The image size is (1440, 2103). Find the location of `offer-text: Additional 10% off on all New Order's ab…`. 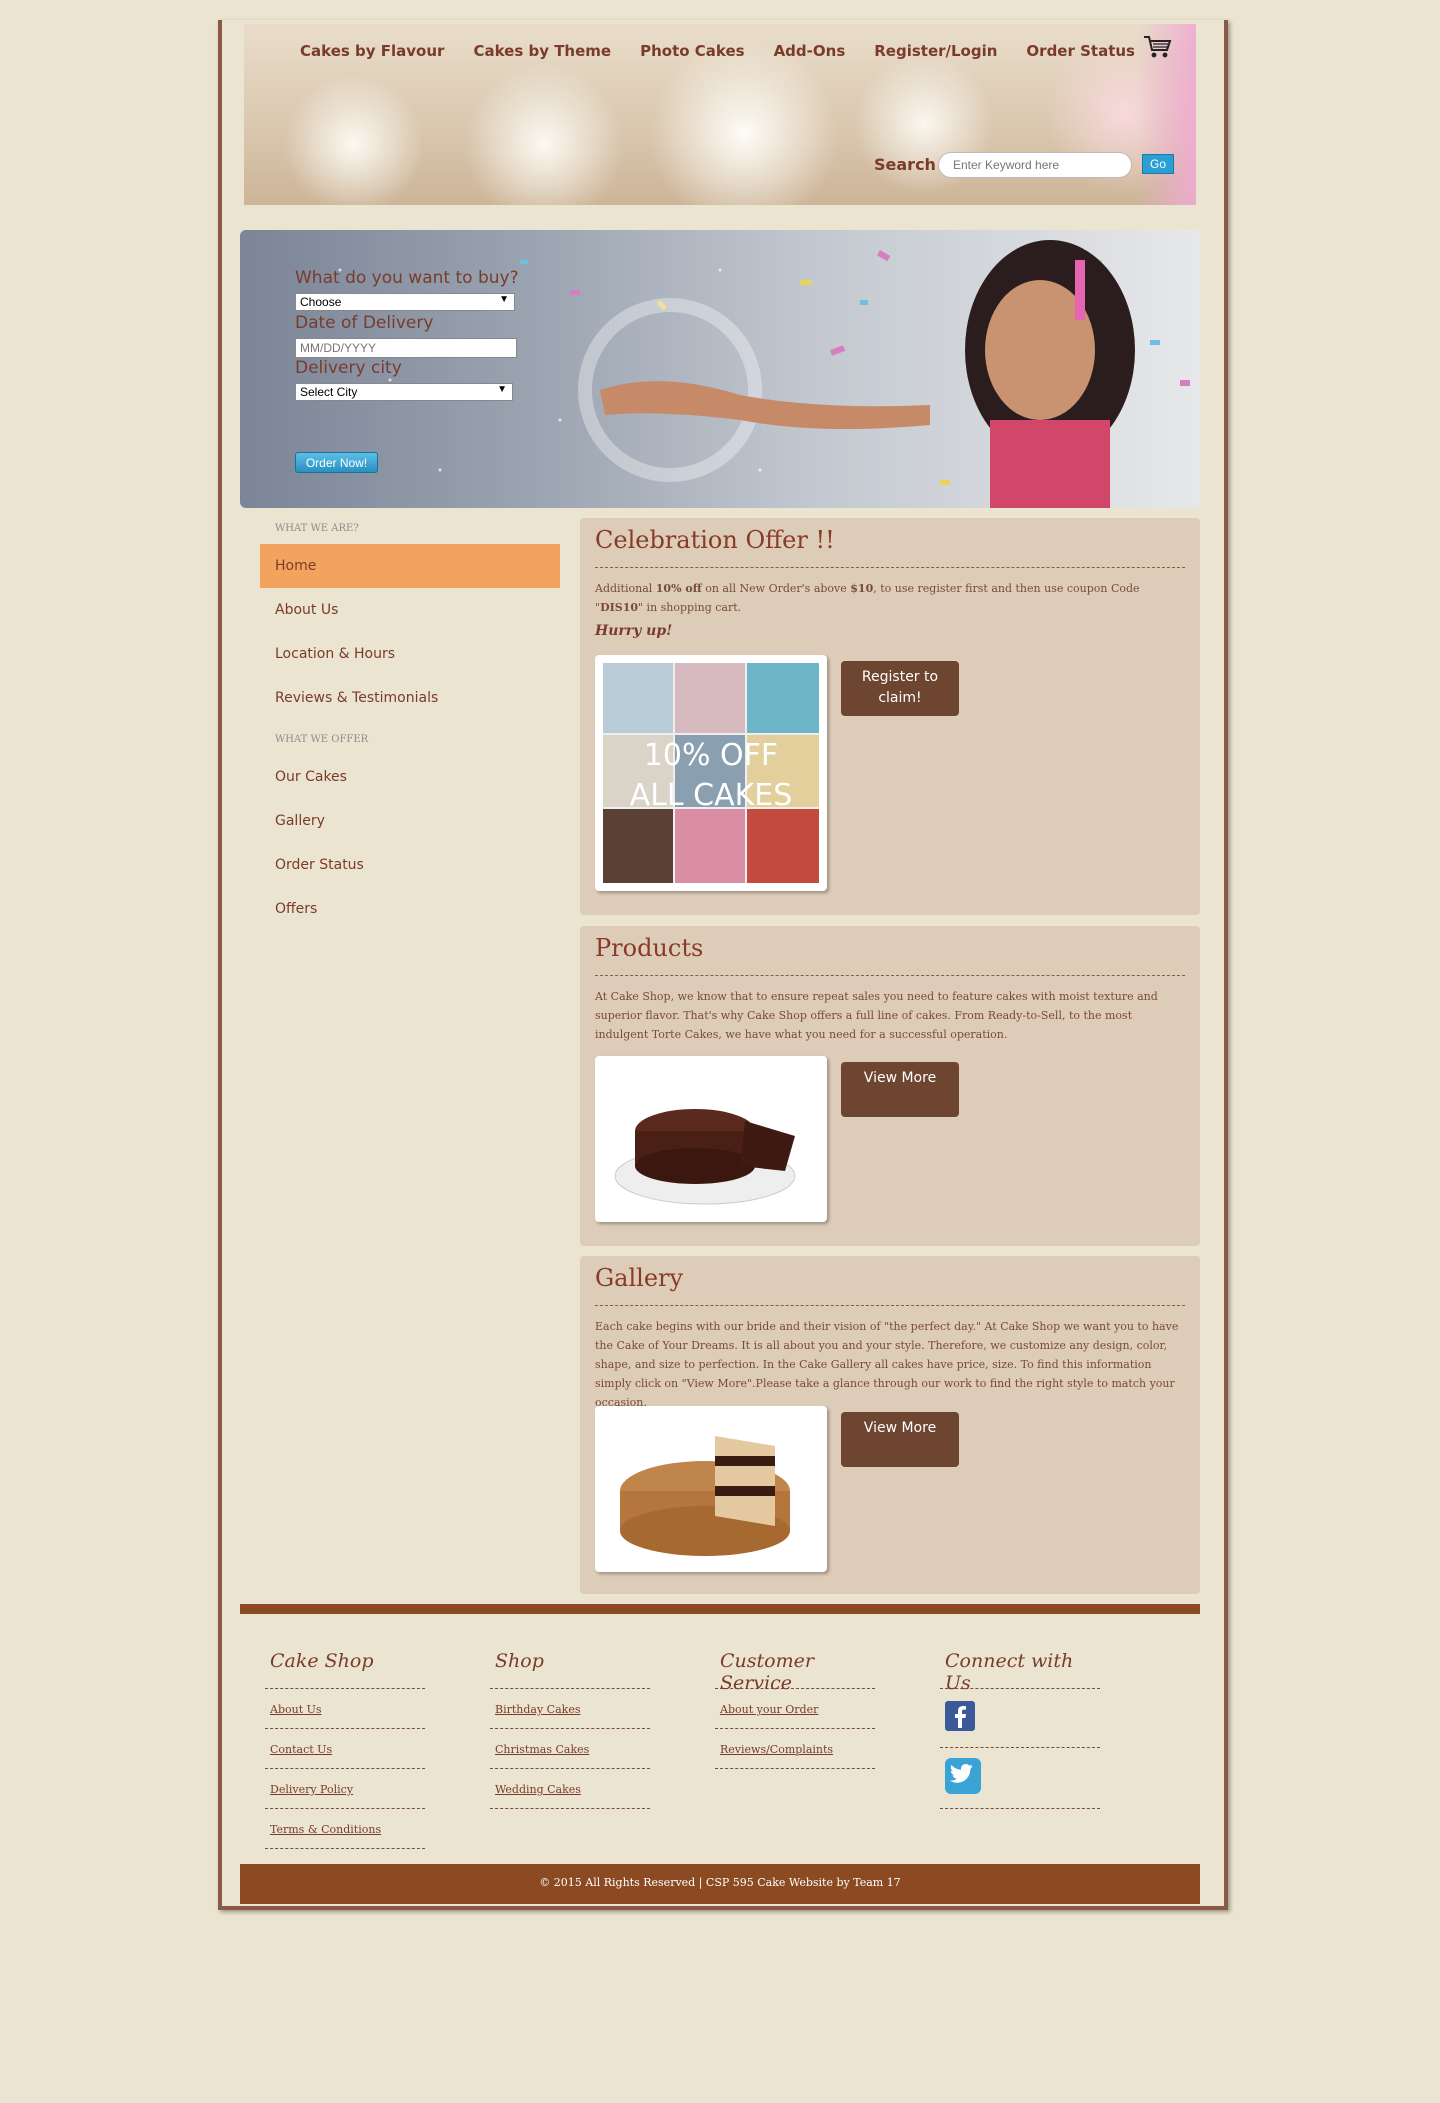

offer-text: Additional 10% off on all New Order's ab… is located at coordinates (867, 598).